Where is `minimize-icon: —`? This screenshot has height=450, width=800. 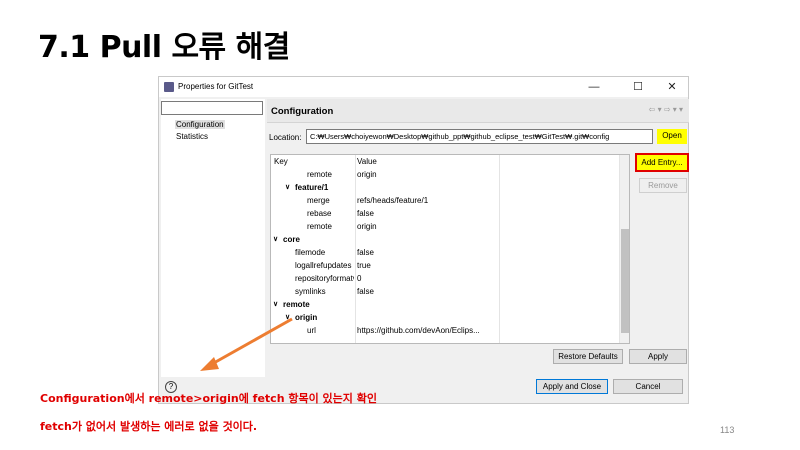
minimize-icon: — is located at coordinates (594, 87).